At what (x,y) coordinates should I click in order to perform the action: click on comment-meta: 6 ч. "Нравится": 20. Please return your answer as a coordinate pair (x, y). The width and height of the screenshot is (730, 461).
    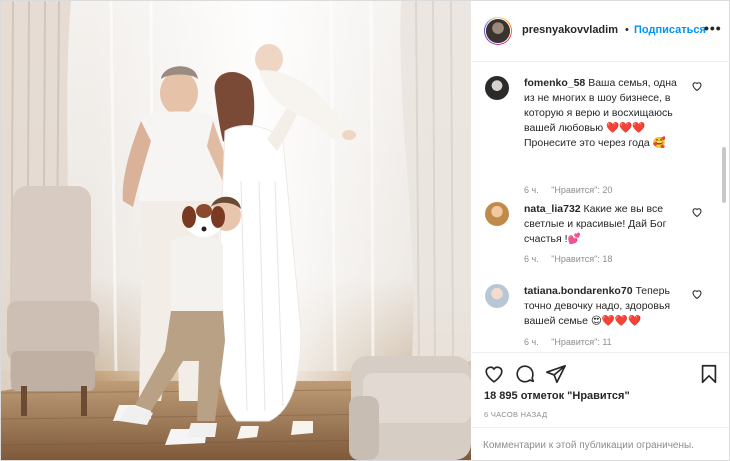
    Looking at the image, I should click on (573, 190).